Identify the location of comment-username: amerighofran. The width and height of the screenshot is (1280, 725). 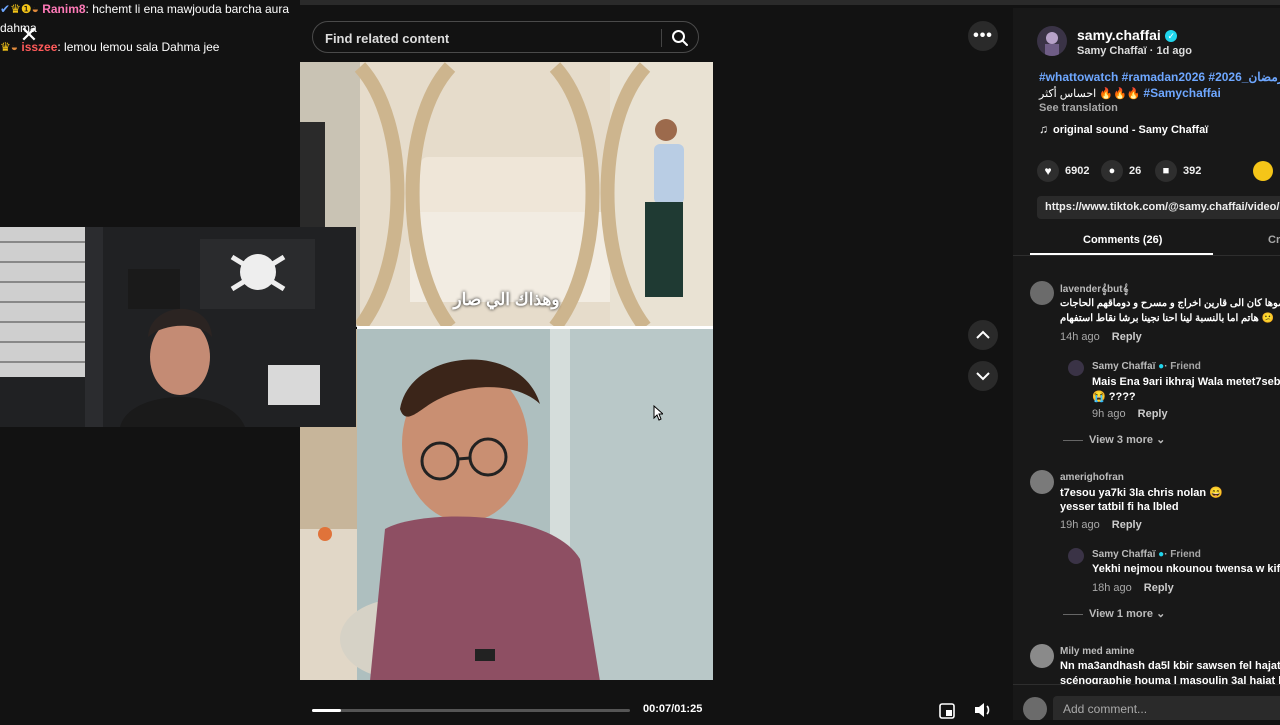
(1092, 477).